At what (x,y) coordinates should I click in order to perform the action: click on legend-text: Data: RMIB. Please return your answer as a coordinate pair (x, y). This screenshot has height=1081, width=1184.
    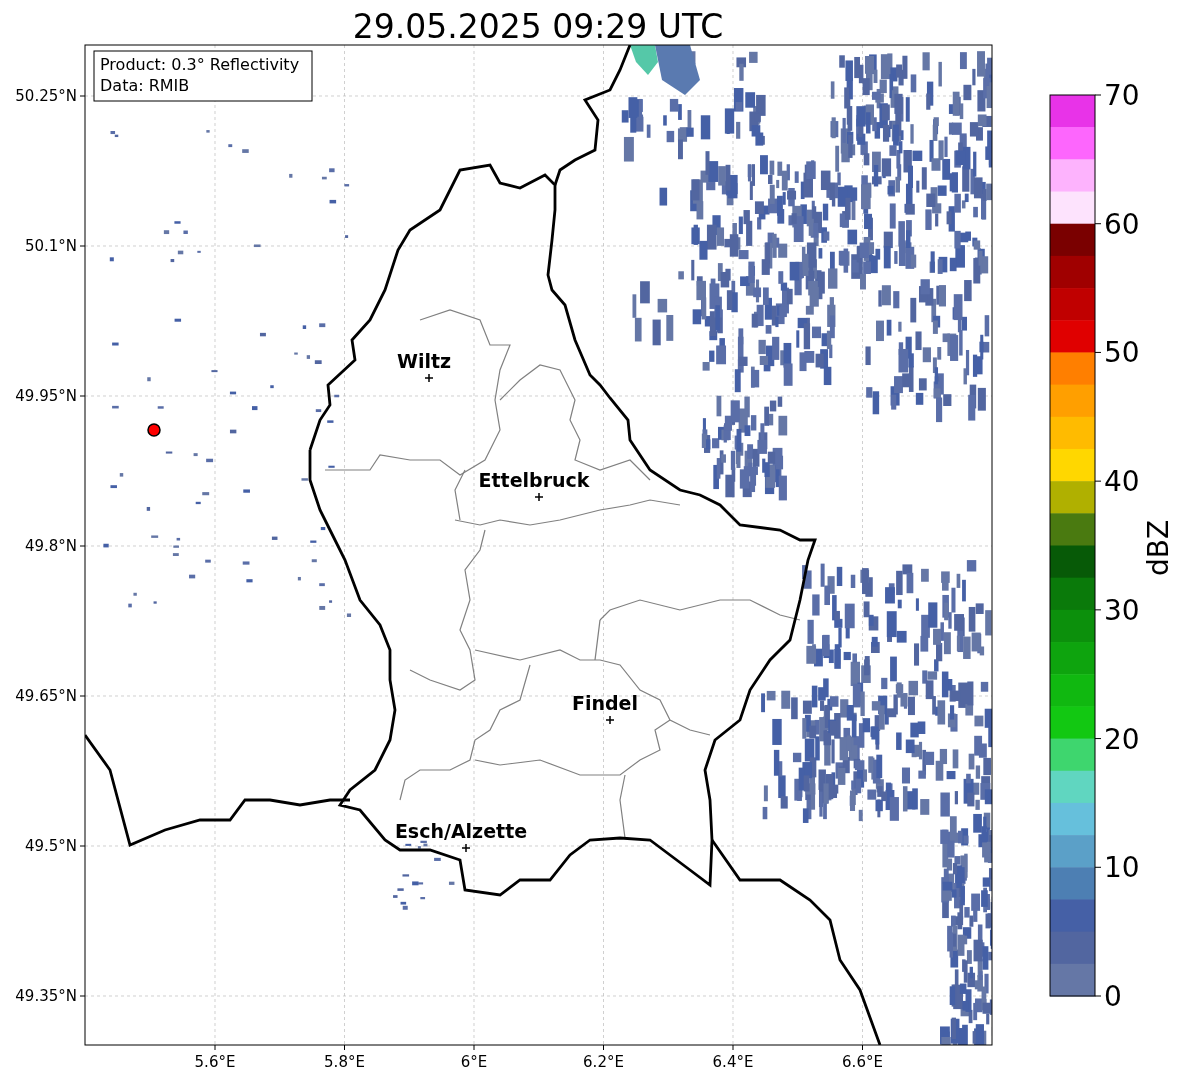
    Looking at the image, I should click on (145, 85).